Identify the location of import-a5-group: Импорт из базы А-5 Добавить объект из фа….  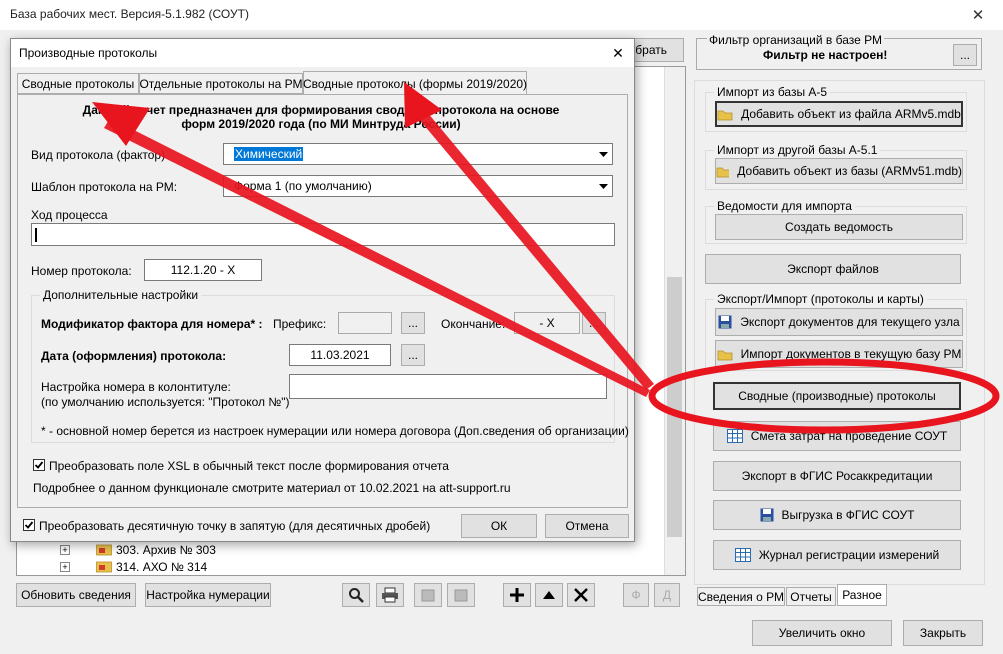
(836, 108).